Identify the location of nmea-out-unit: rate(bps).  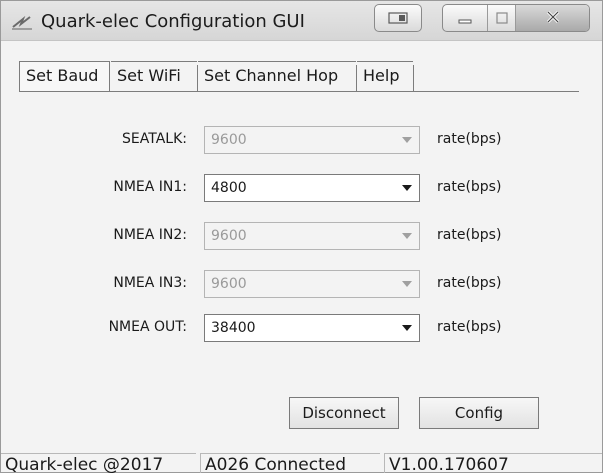
(469, 327).